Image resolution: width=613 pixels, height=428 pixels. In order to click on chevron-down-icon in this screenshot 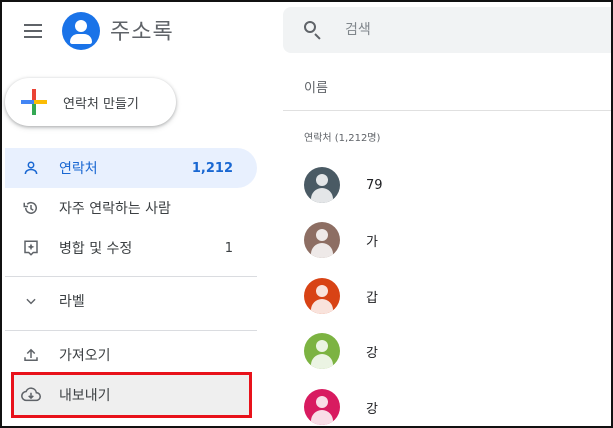, I will do `click(31, 301)`.